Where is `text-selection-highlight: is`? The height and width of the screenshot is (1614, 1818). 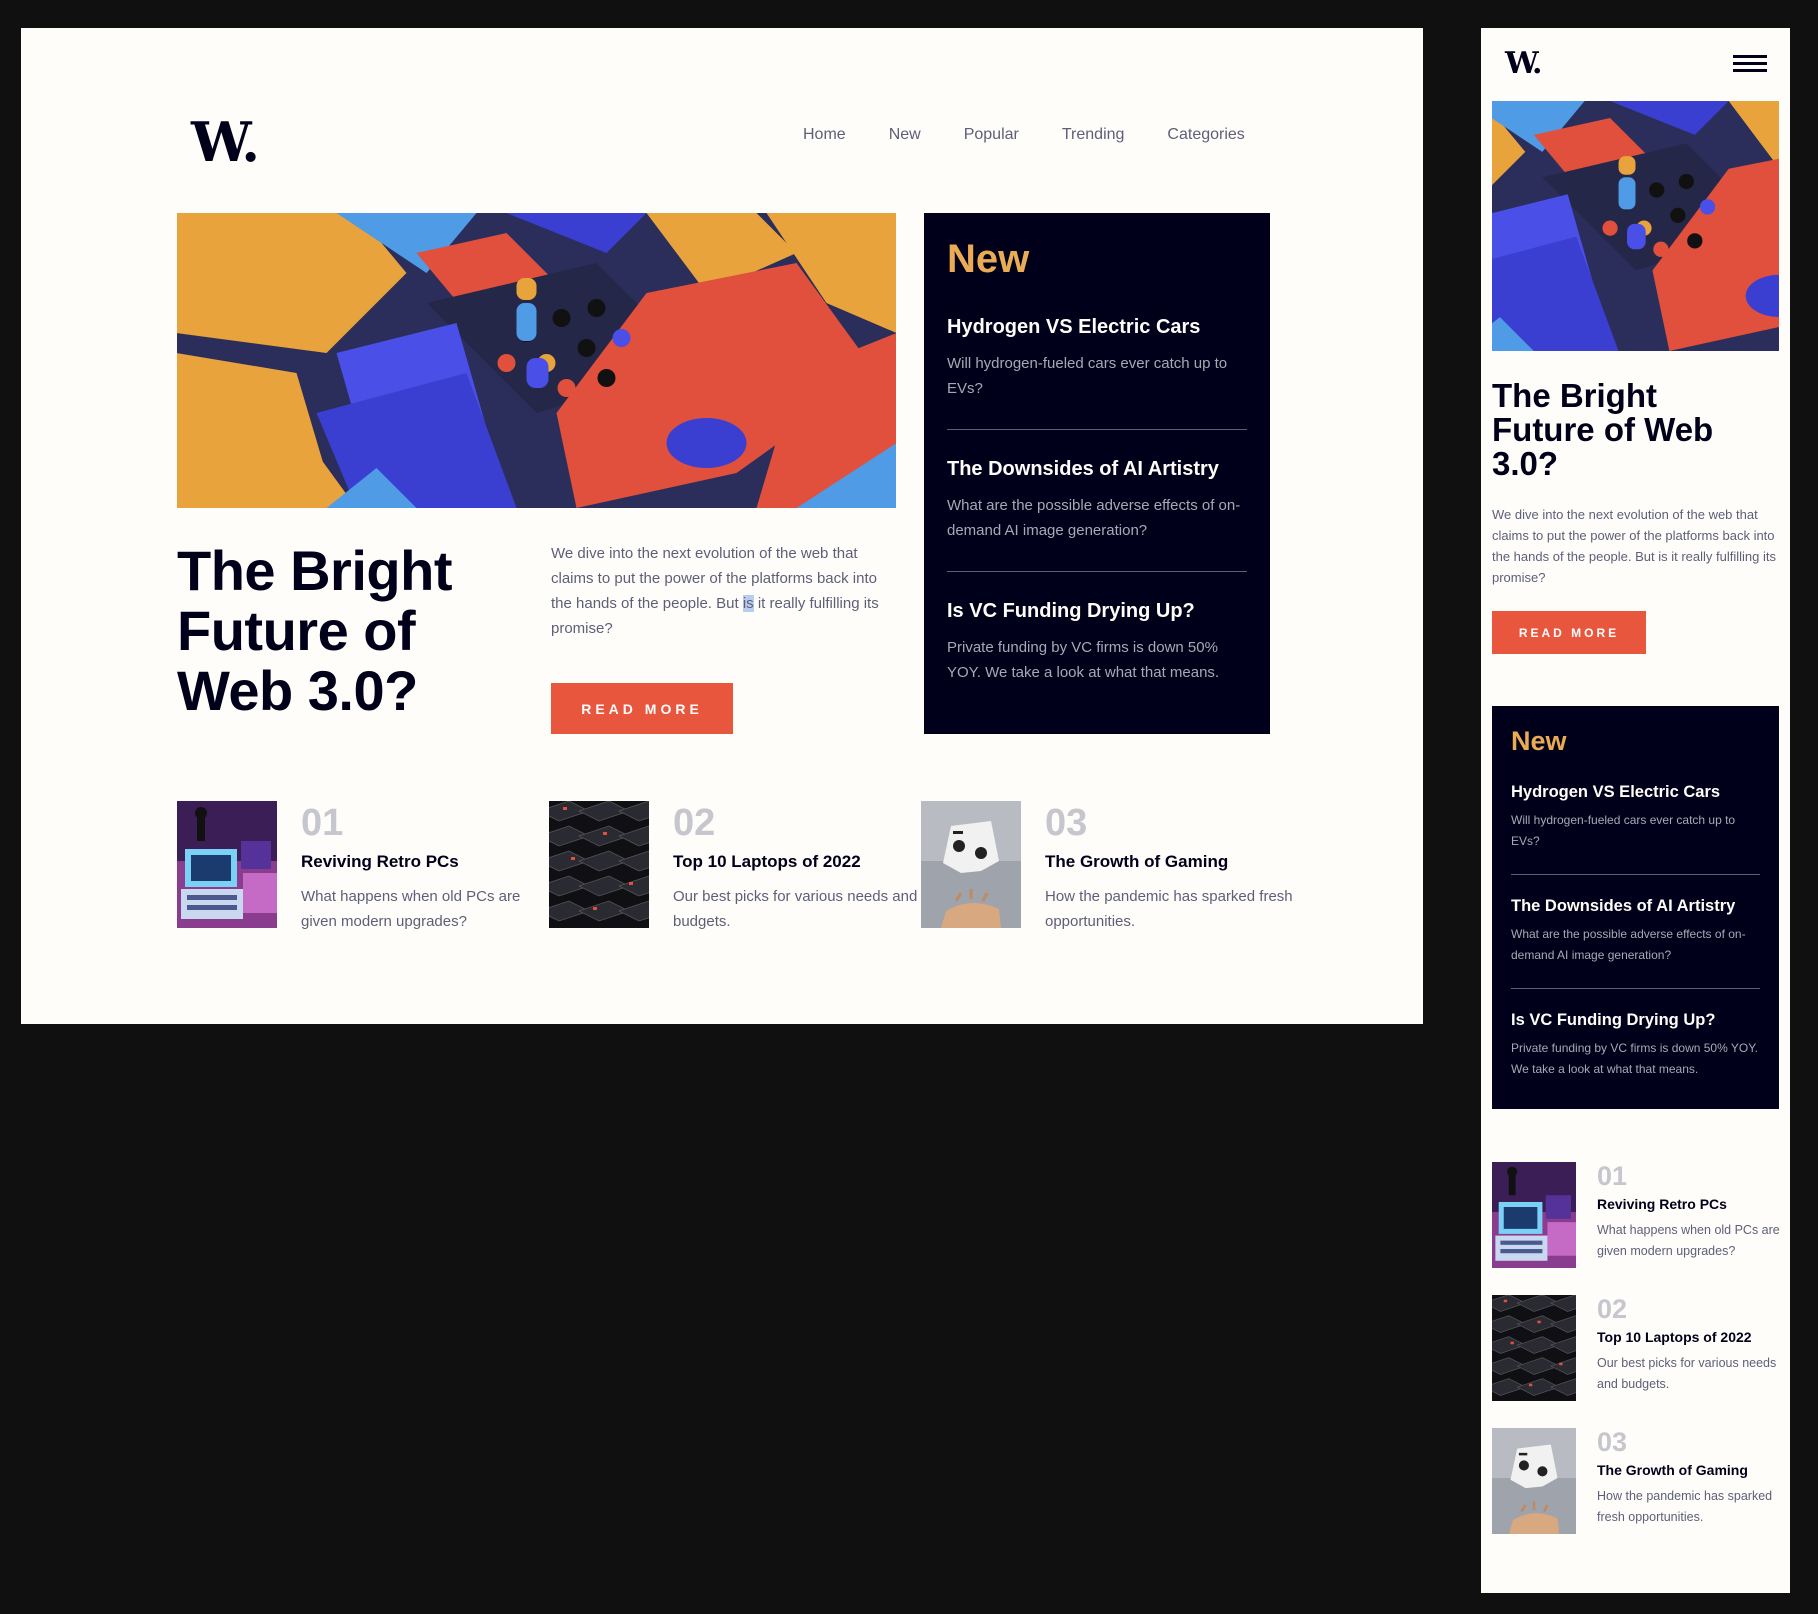
text-selection-highlight: is is located at coordinates (748, 603).